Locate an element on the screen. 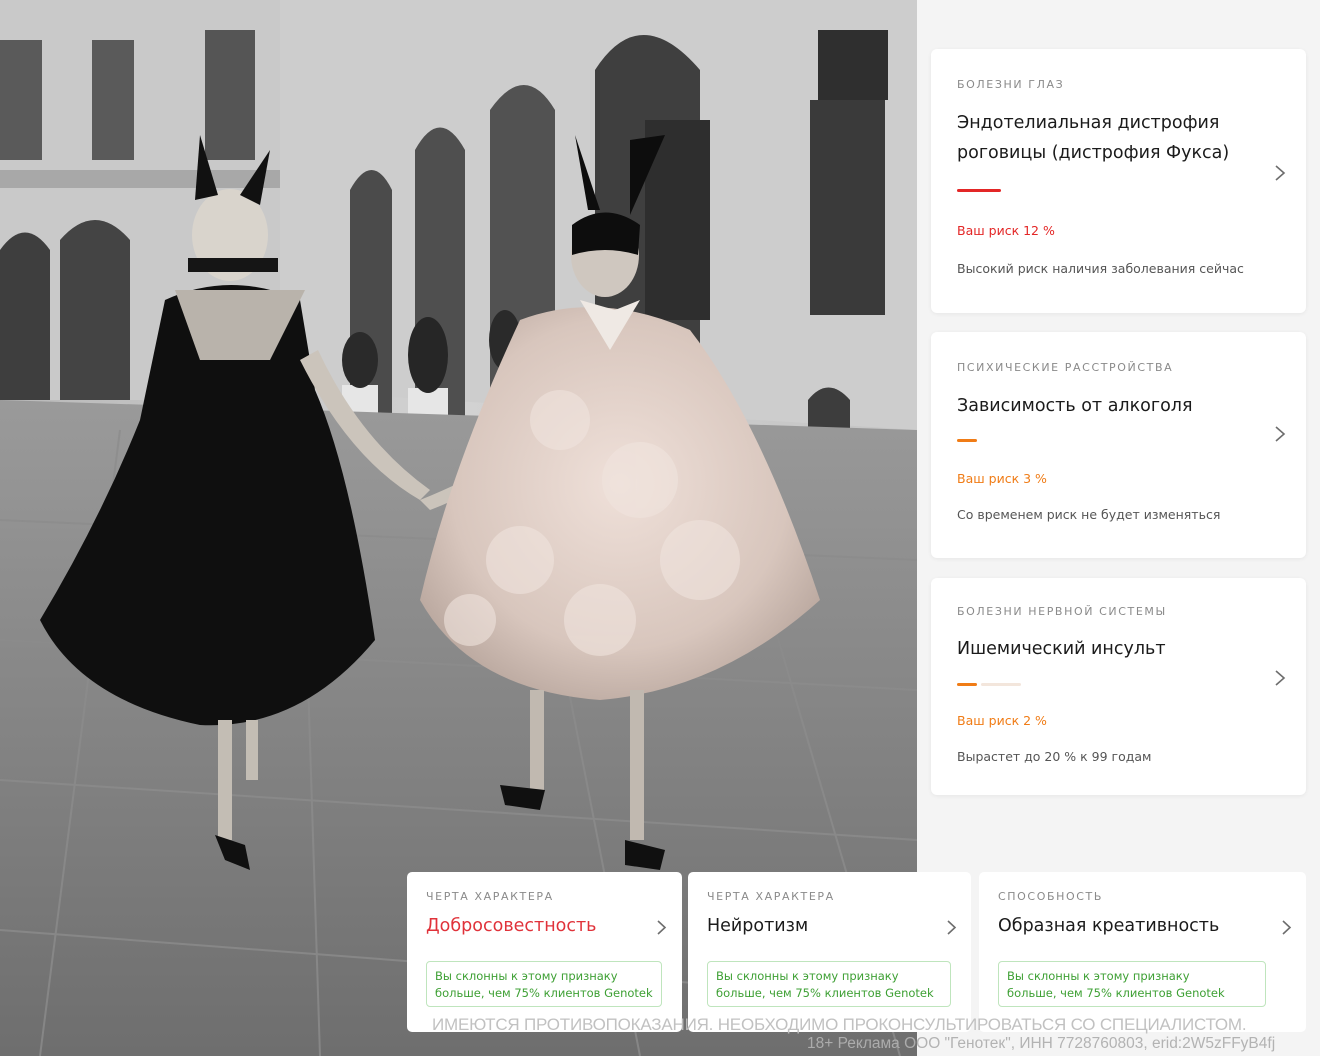 The width and height of the screenshot is (1320, 1056). risk-note: Вырастет до 20 % к 99 годам is located at coordinates (1054, 756).